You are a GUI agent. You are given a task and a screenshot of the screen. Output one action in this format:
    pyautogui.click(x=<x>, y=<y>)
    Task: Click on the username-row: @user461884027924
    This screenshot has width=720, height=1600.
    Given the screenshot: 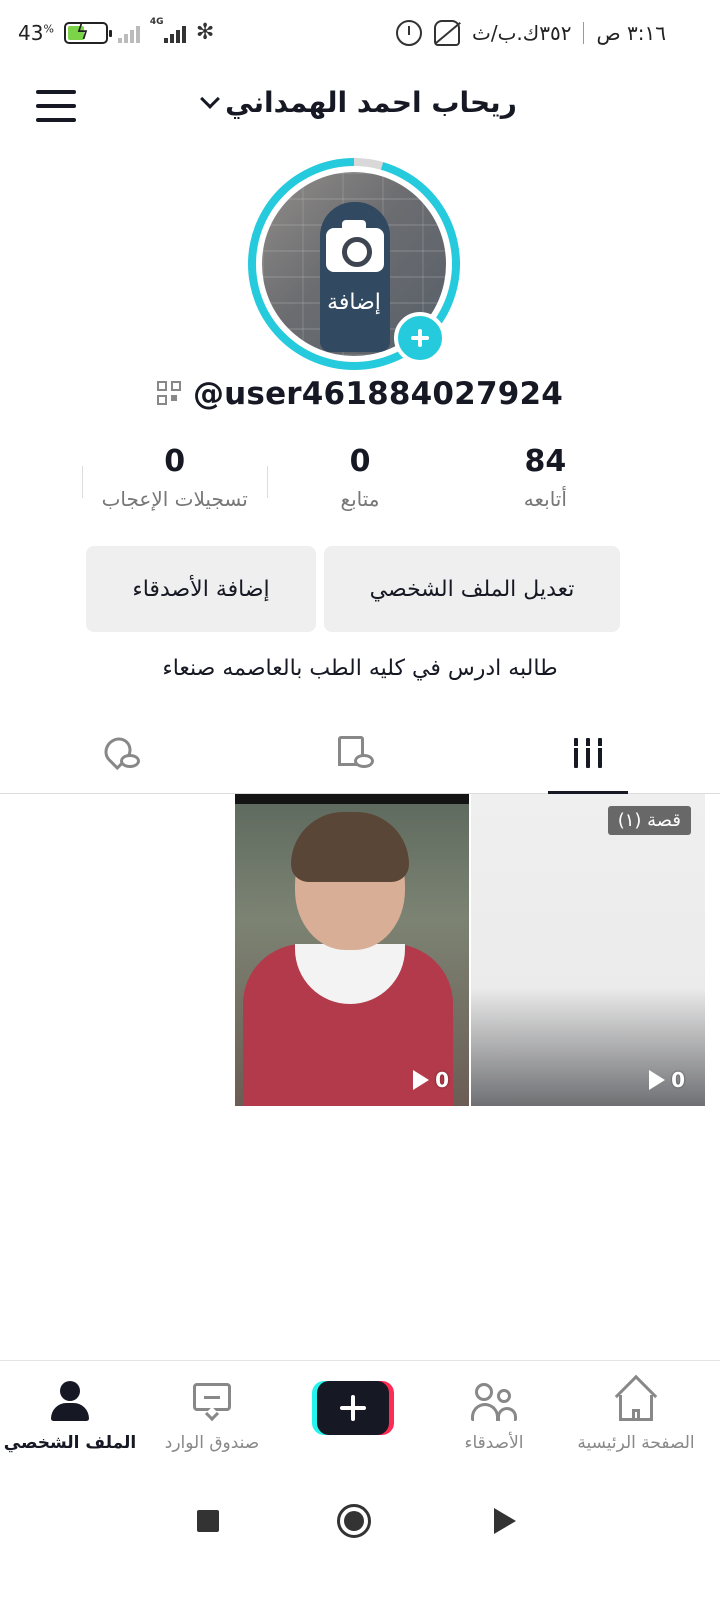 What is the action you would take?
    pyautogui.click(x=360, y=394)
    